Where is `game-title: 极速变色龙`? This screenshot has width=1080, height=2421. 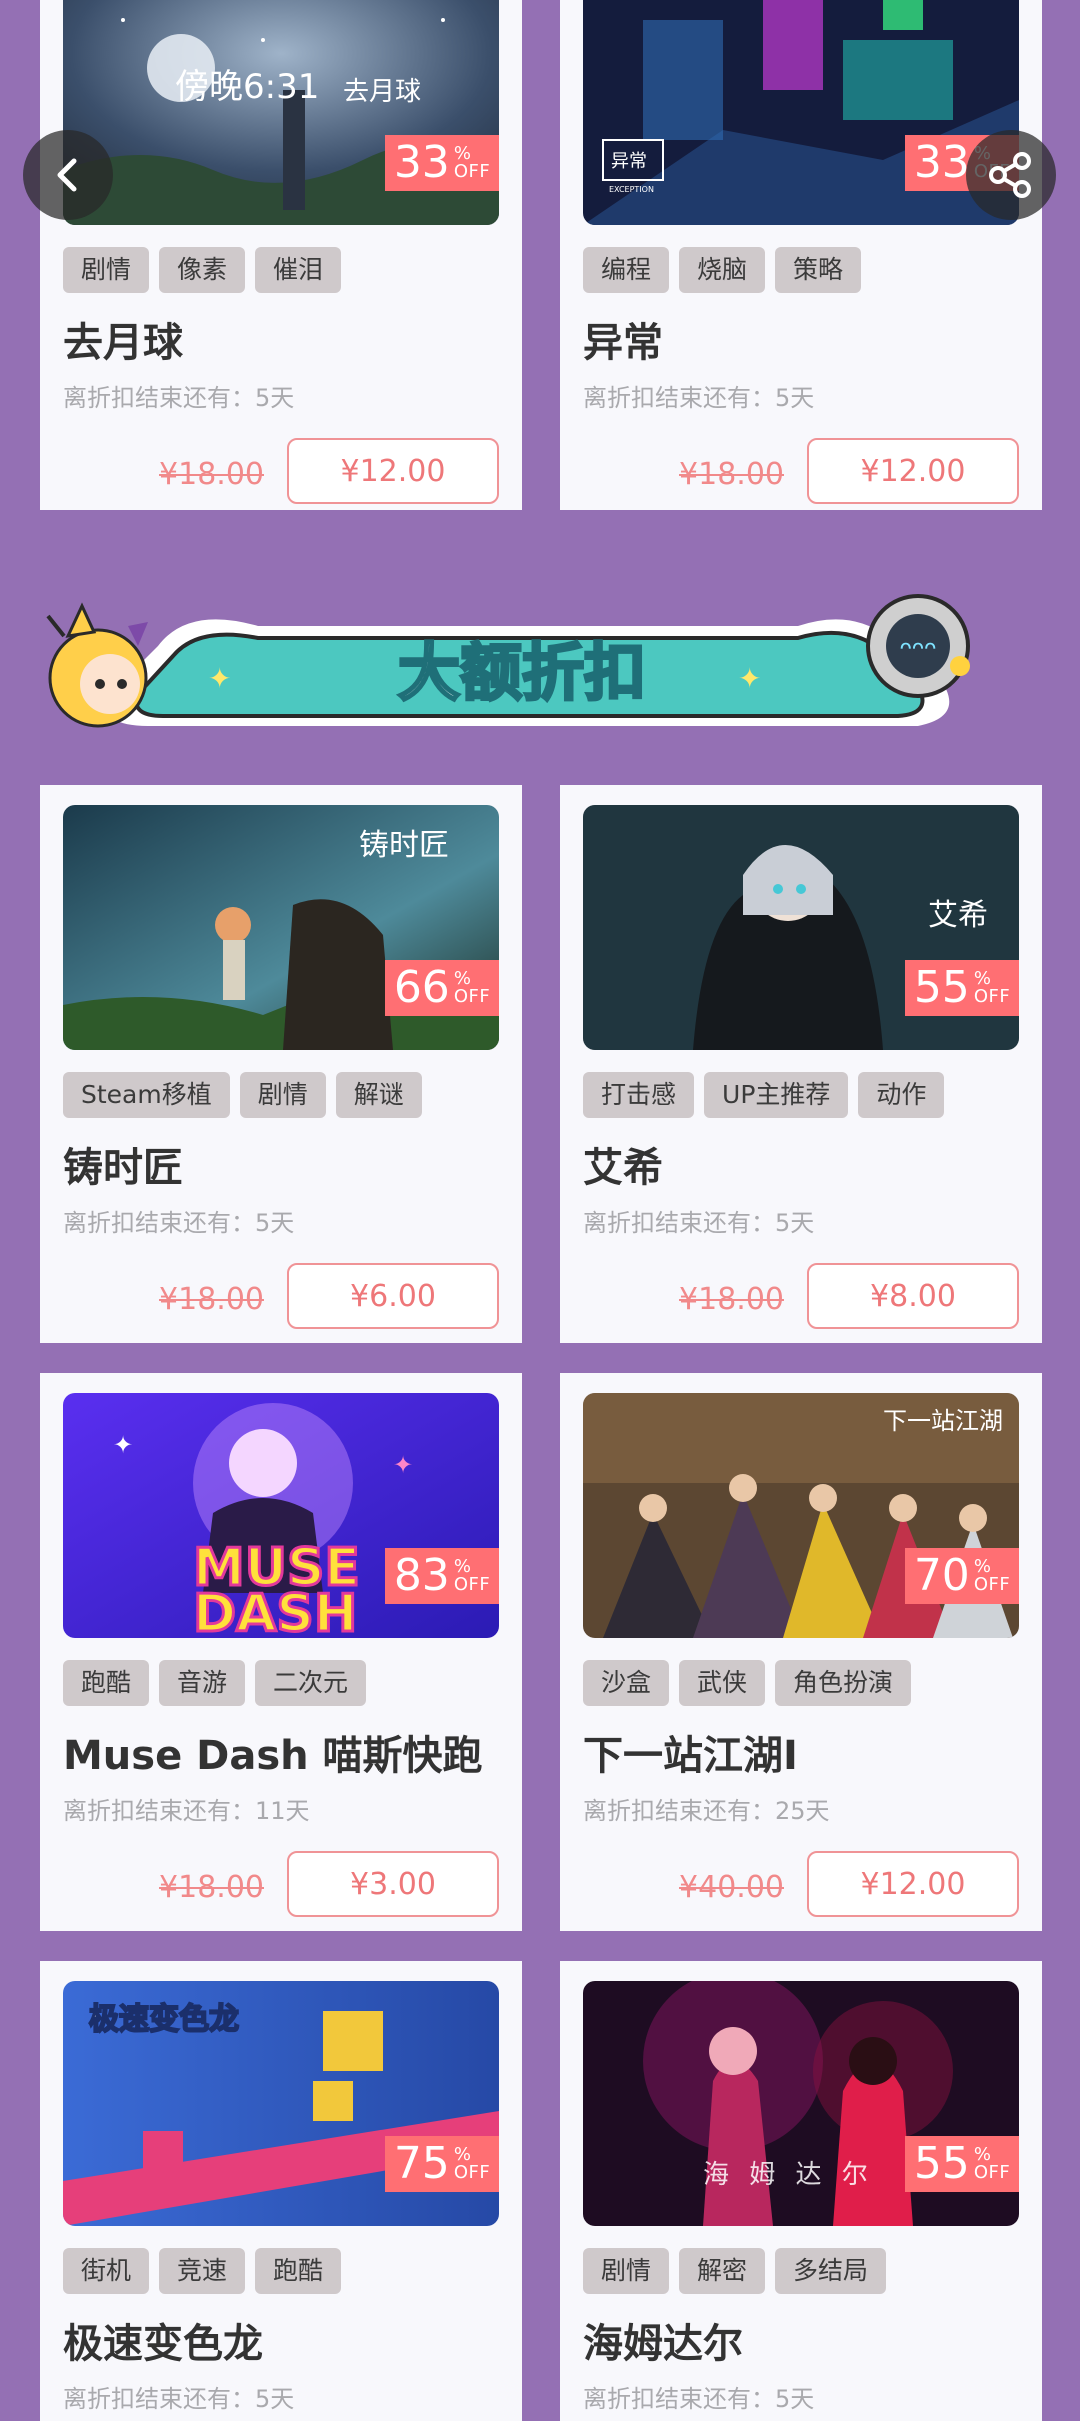
game-title: 极速变色龙 is located at coordinates (163, 2344).